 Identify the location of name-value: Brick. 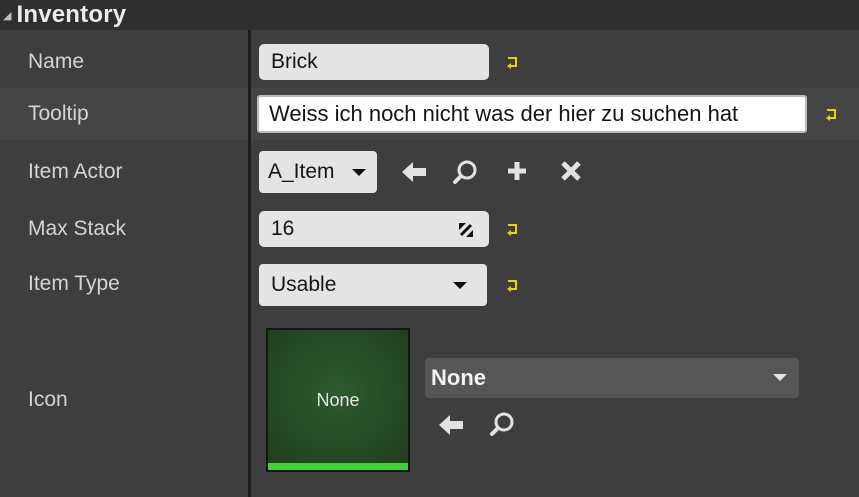
(294, 61).